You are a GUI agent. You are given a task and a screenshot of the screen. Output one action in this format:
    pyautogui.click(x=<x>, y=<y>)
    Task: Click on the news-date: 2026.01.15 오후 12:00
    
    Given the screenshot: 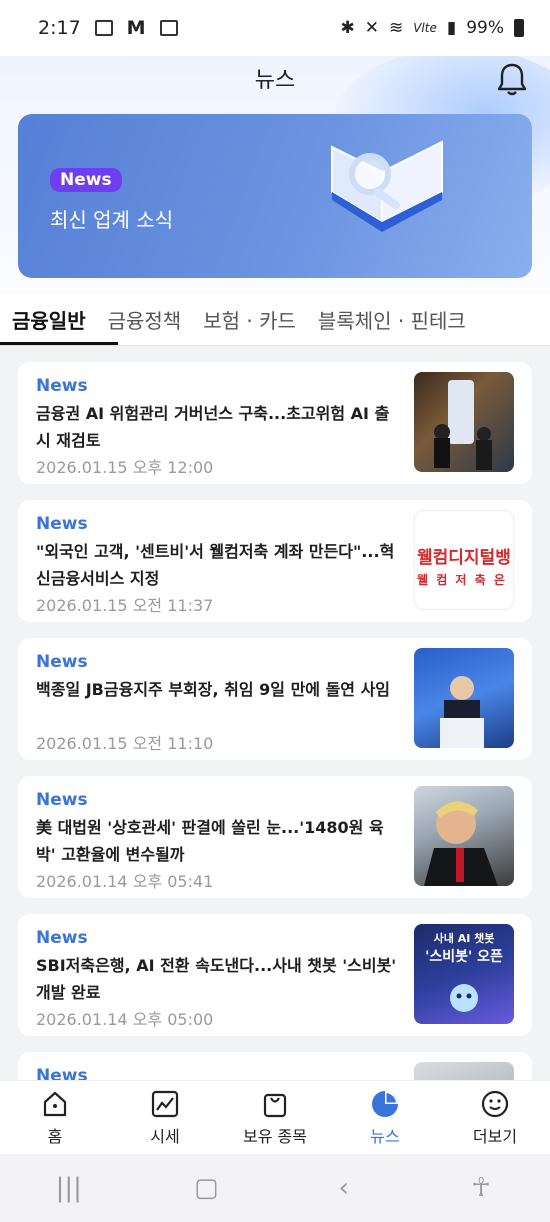 What is the action you would take?
    pyautogui.click(x=125, y=467)
    